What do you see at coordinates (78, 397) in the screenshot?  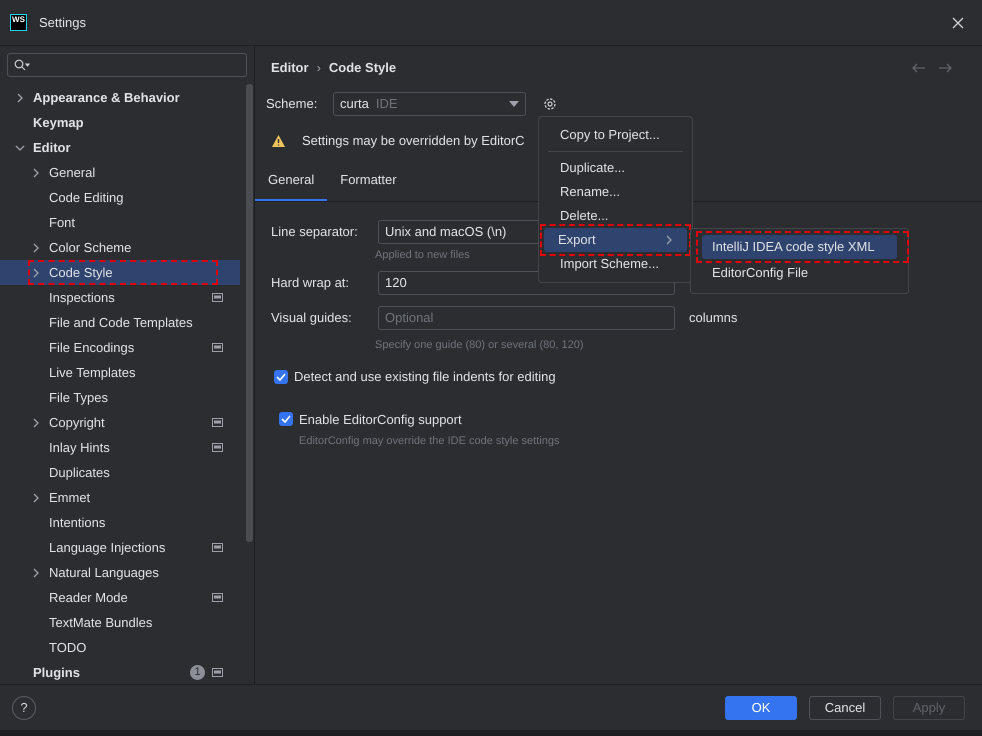 I see `tree-item-label: File Types` at bounding box center [78, 397].